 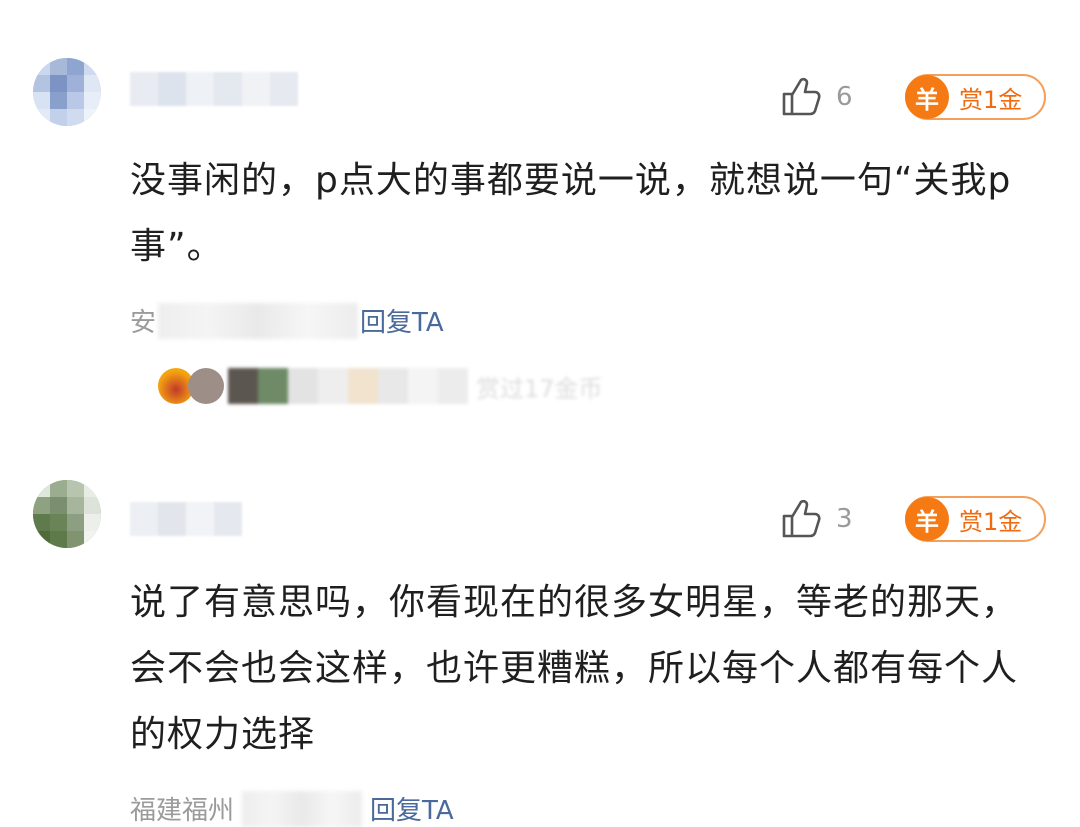 I want to click on comment-meta: 安 回复TA, so click(x=287, y=320).